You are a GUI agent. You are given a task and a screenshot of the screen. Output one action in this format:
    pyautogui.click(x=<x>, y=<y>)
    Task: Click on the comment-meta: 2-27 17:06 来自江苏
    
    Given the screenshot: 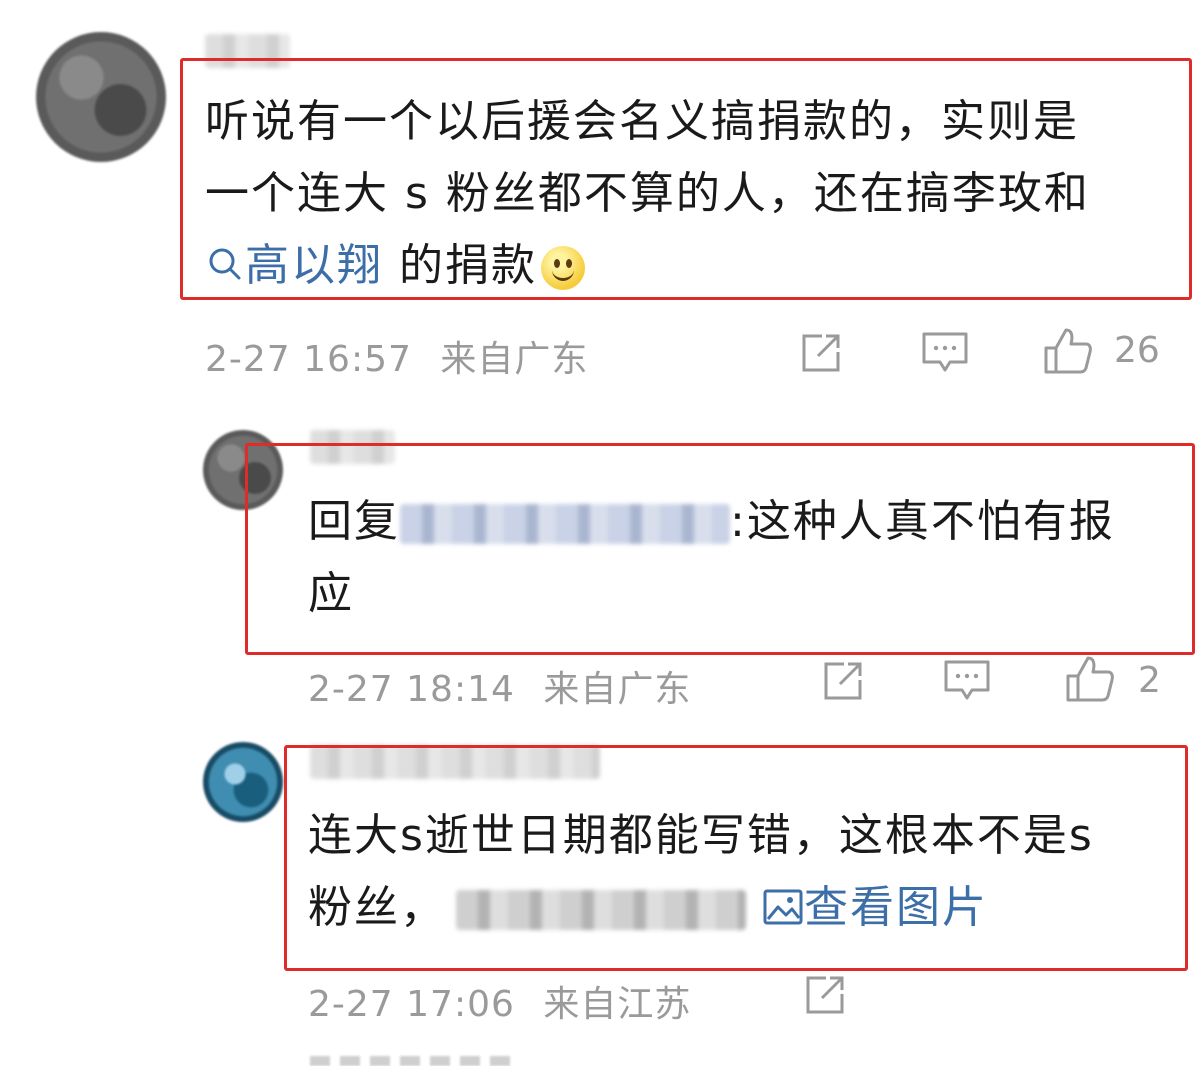 What is the action you would take?
    pyautogui.click(x=499, y=1001)
    